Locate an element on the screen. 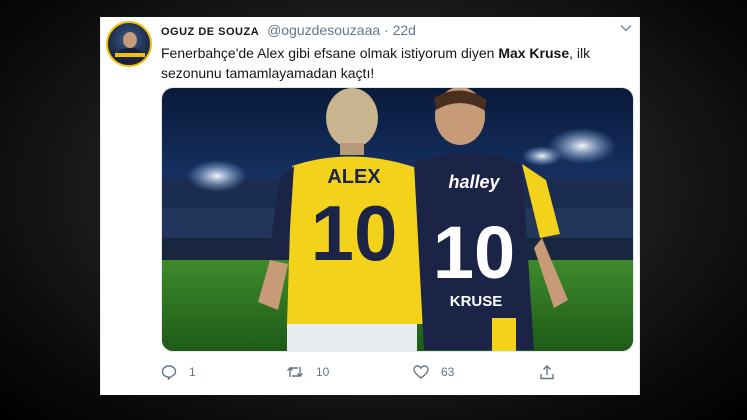 The image size is (747, 420). reply-icon is located at coordinates (169, 372).